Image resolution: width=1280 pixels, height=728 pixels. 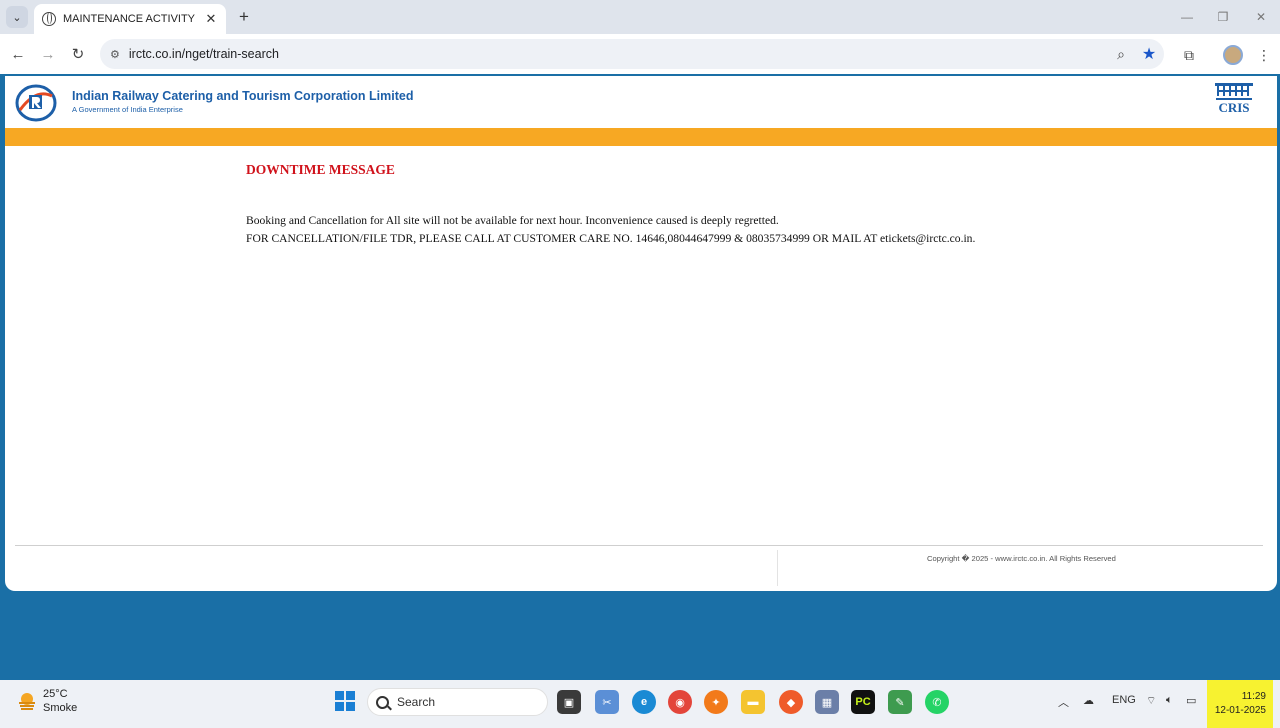 I want to click on tab-active: MAINTENANCE ACTIVITY ✕, so click(x=130, y=19).